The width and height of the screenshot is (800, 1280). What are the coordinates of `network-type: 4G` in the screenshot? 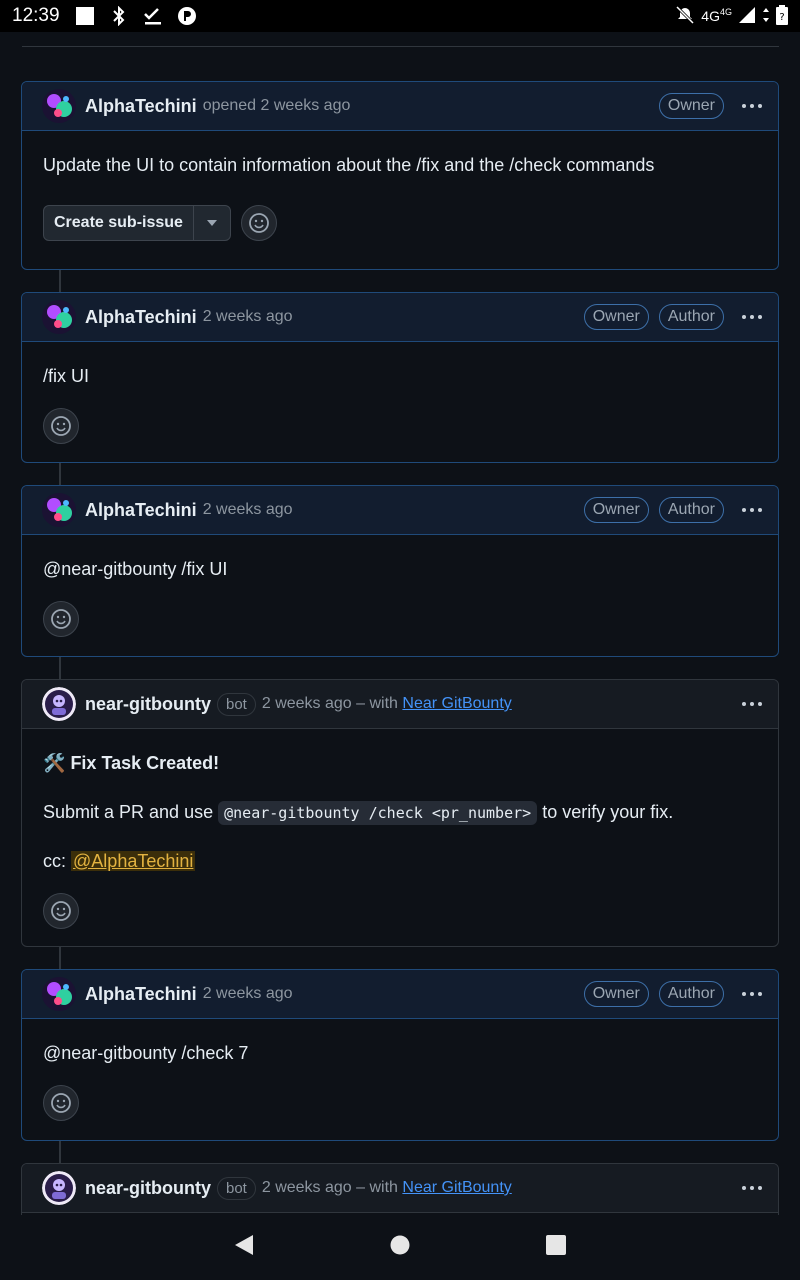 It's located at (710, 16).